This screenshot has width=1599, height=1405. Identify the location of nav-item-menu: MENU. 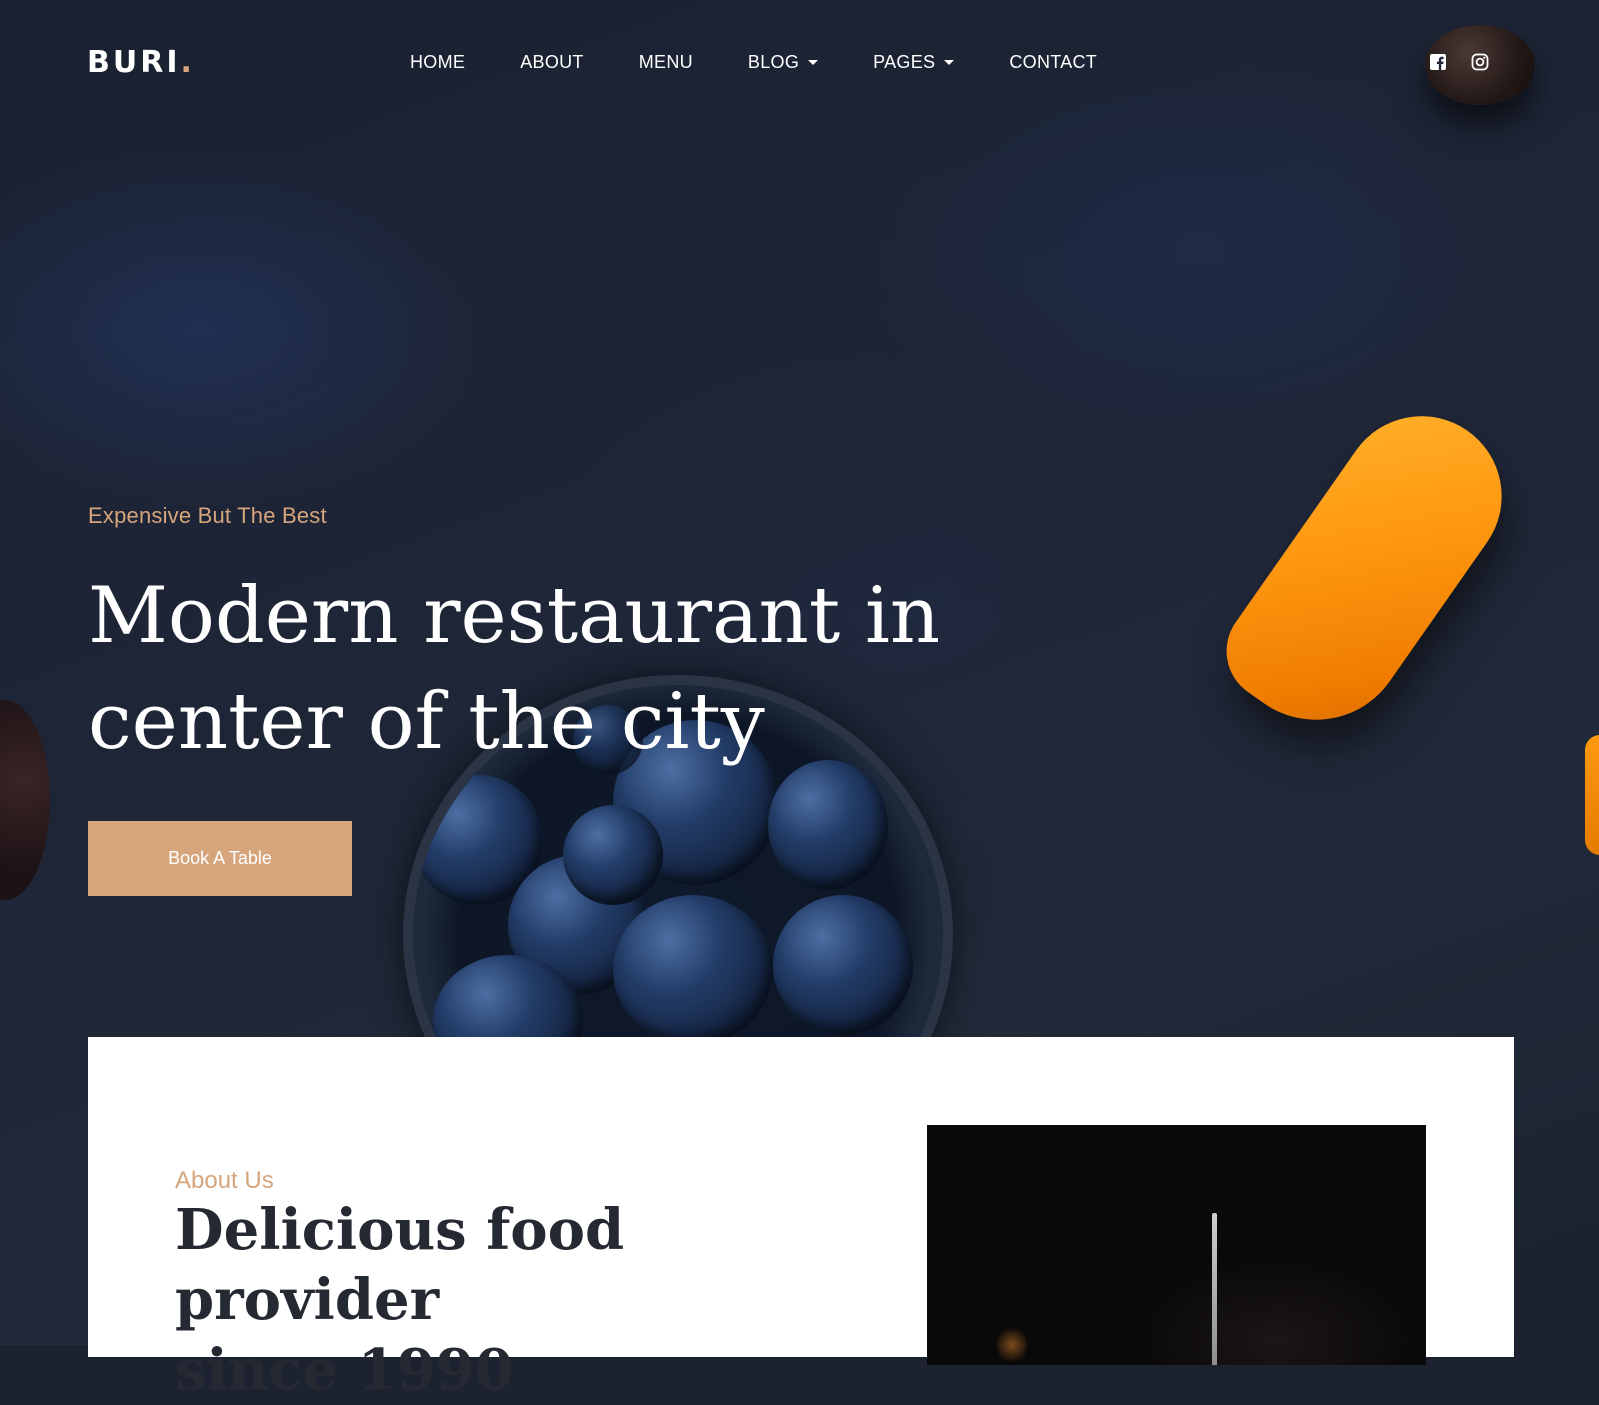
(666, 62).